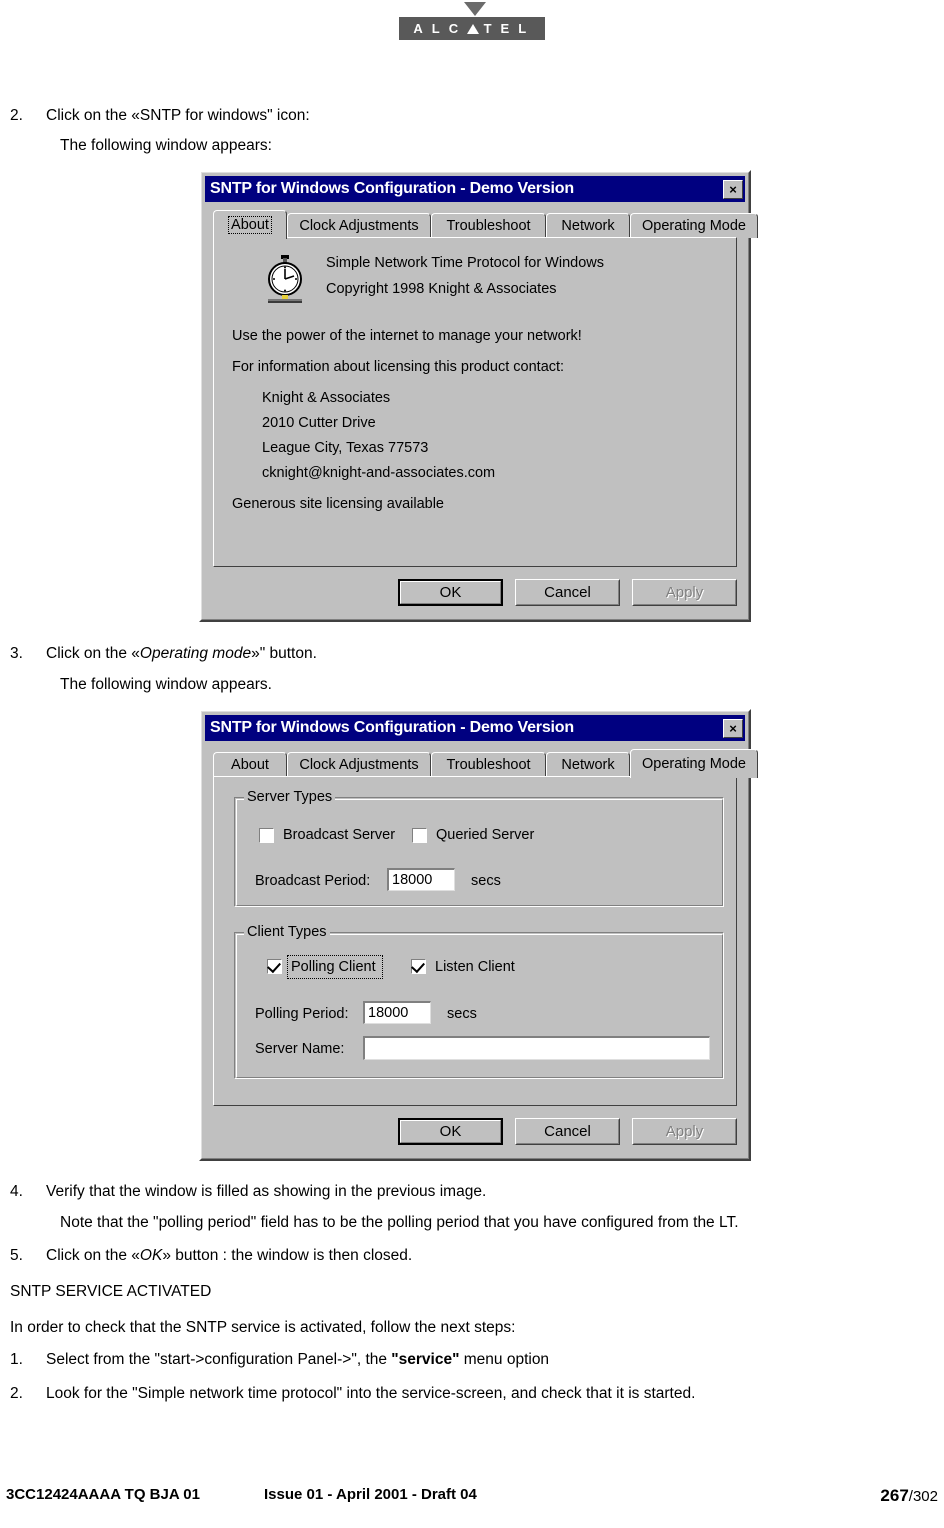 The width and height of the screenshot is (944, 1528). I want to click on logo-letter-a2-triangle-icon, so click(473, 28).